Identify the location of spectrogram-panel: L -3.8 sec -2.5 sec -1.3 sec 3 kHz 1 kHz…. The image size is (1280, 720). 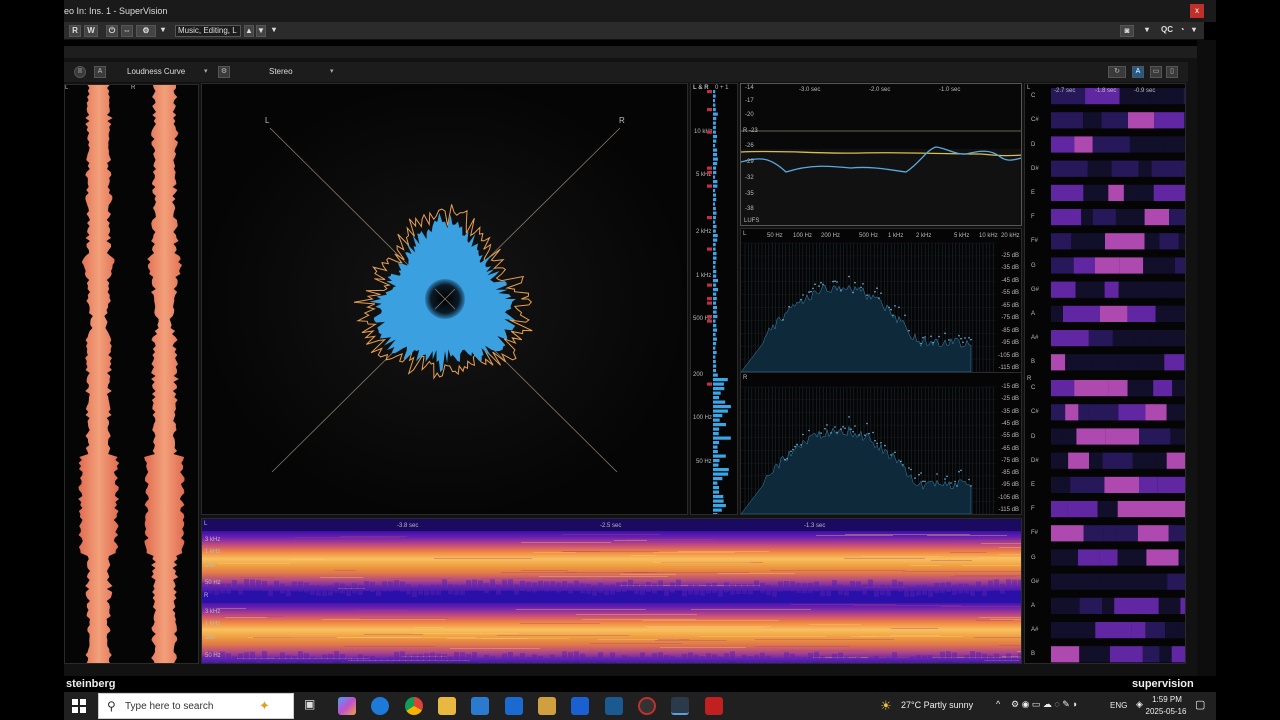
(611, 591).